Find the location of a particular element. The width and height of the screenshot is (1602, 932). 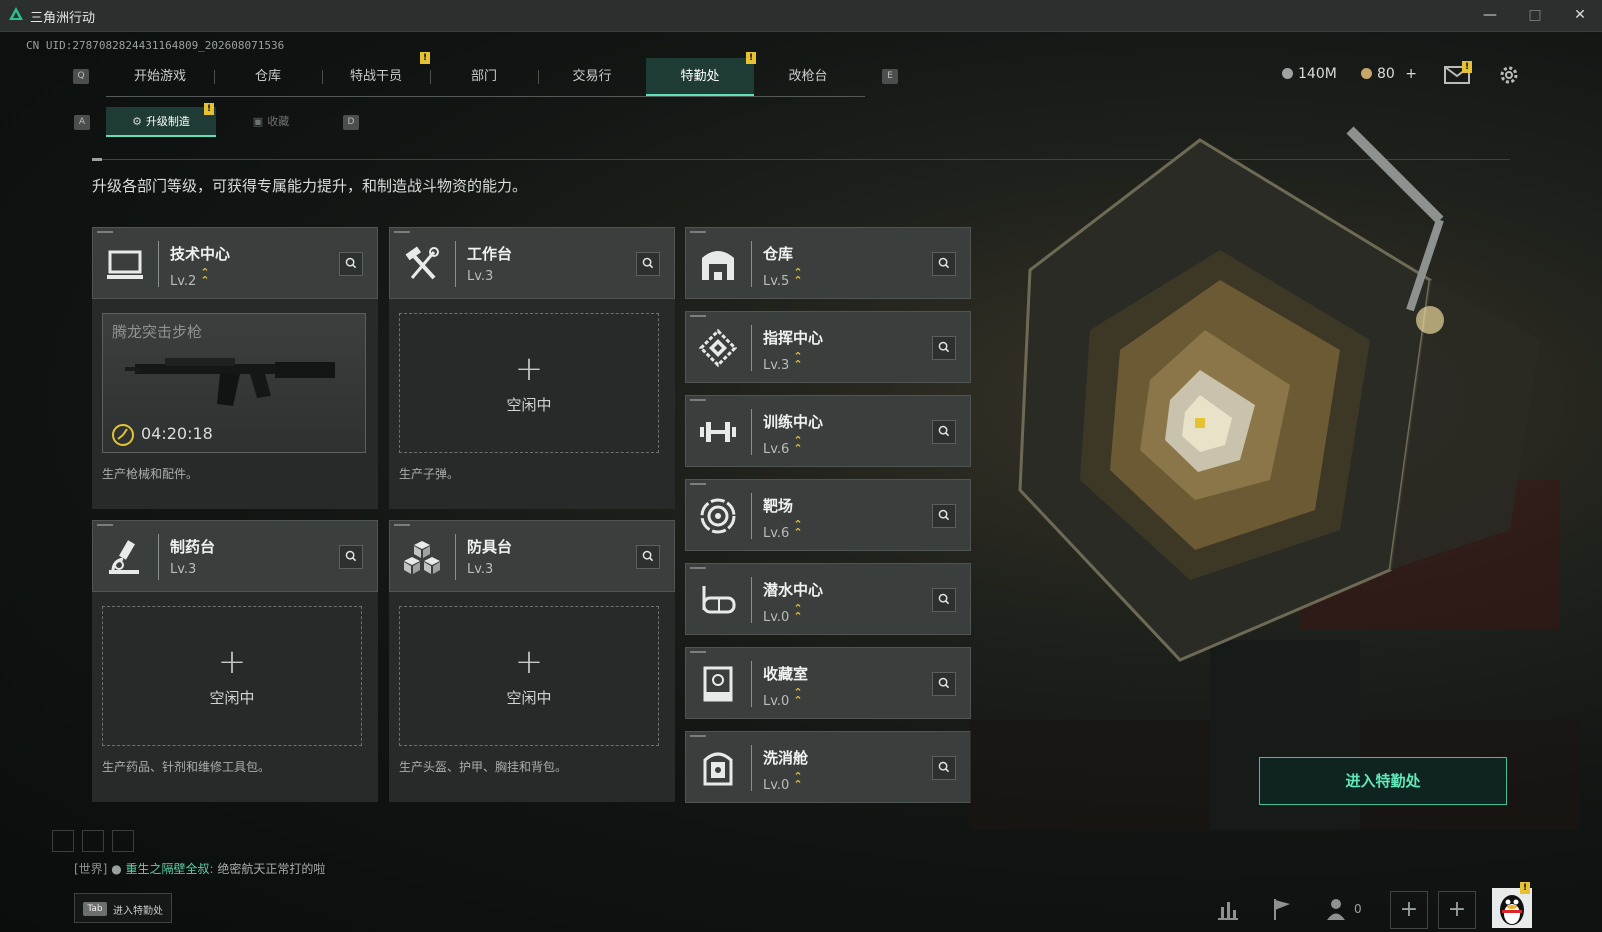

window-title: 三角洲行动 is located at coordinates (63, 18).